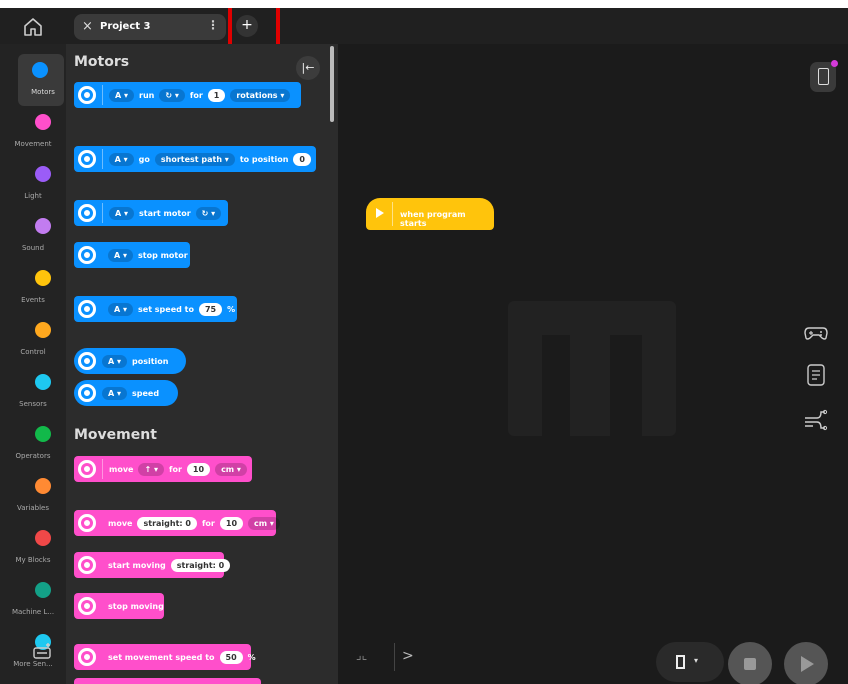 Image resolution: width=848 pixels, height=684 pixels. Describe the element at coordinates (151, 469) in the screenshot. I see `direction-dropdown: ↑ ▾` at that location.